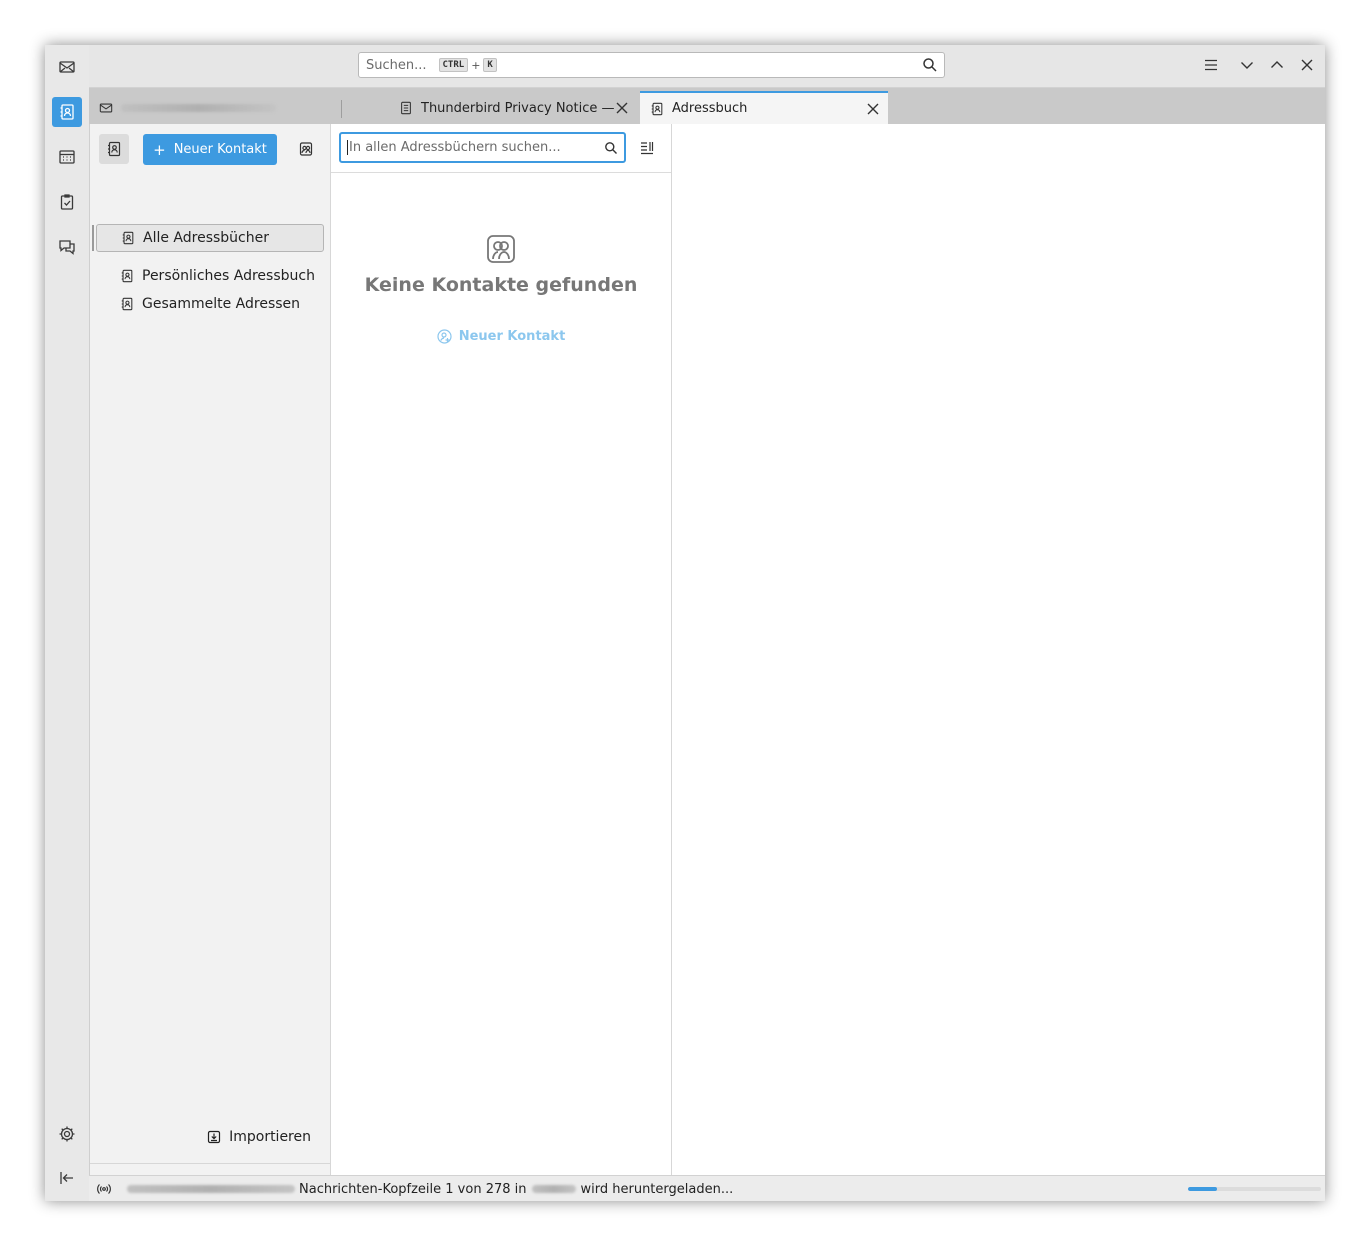  I want to click on document-icon, so click(406, 108).